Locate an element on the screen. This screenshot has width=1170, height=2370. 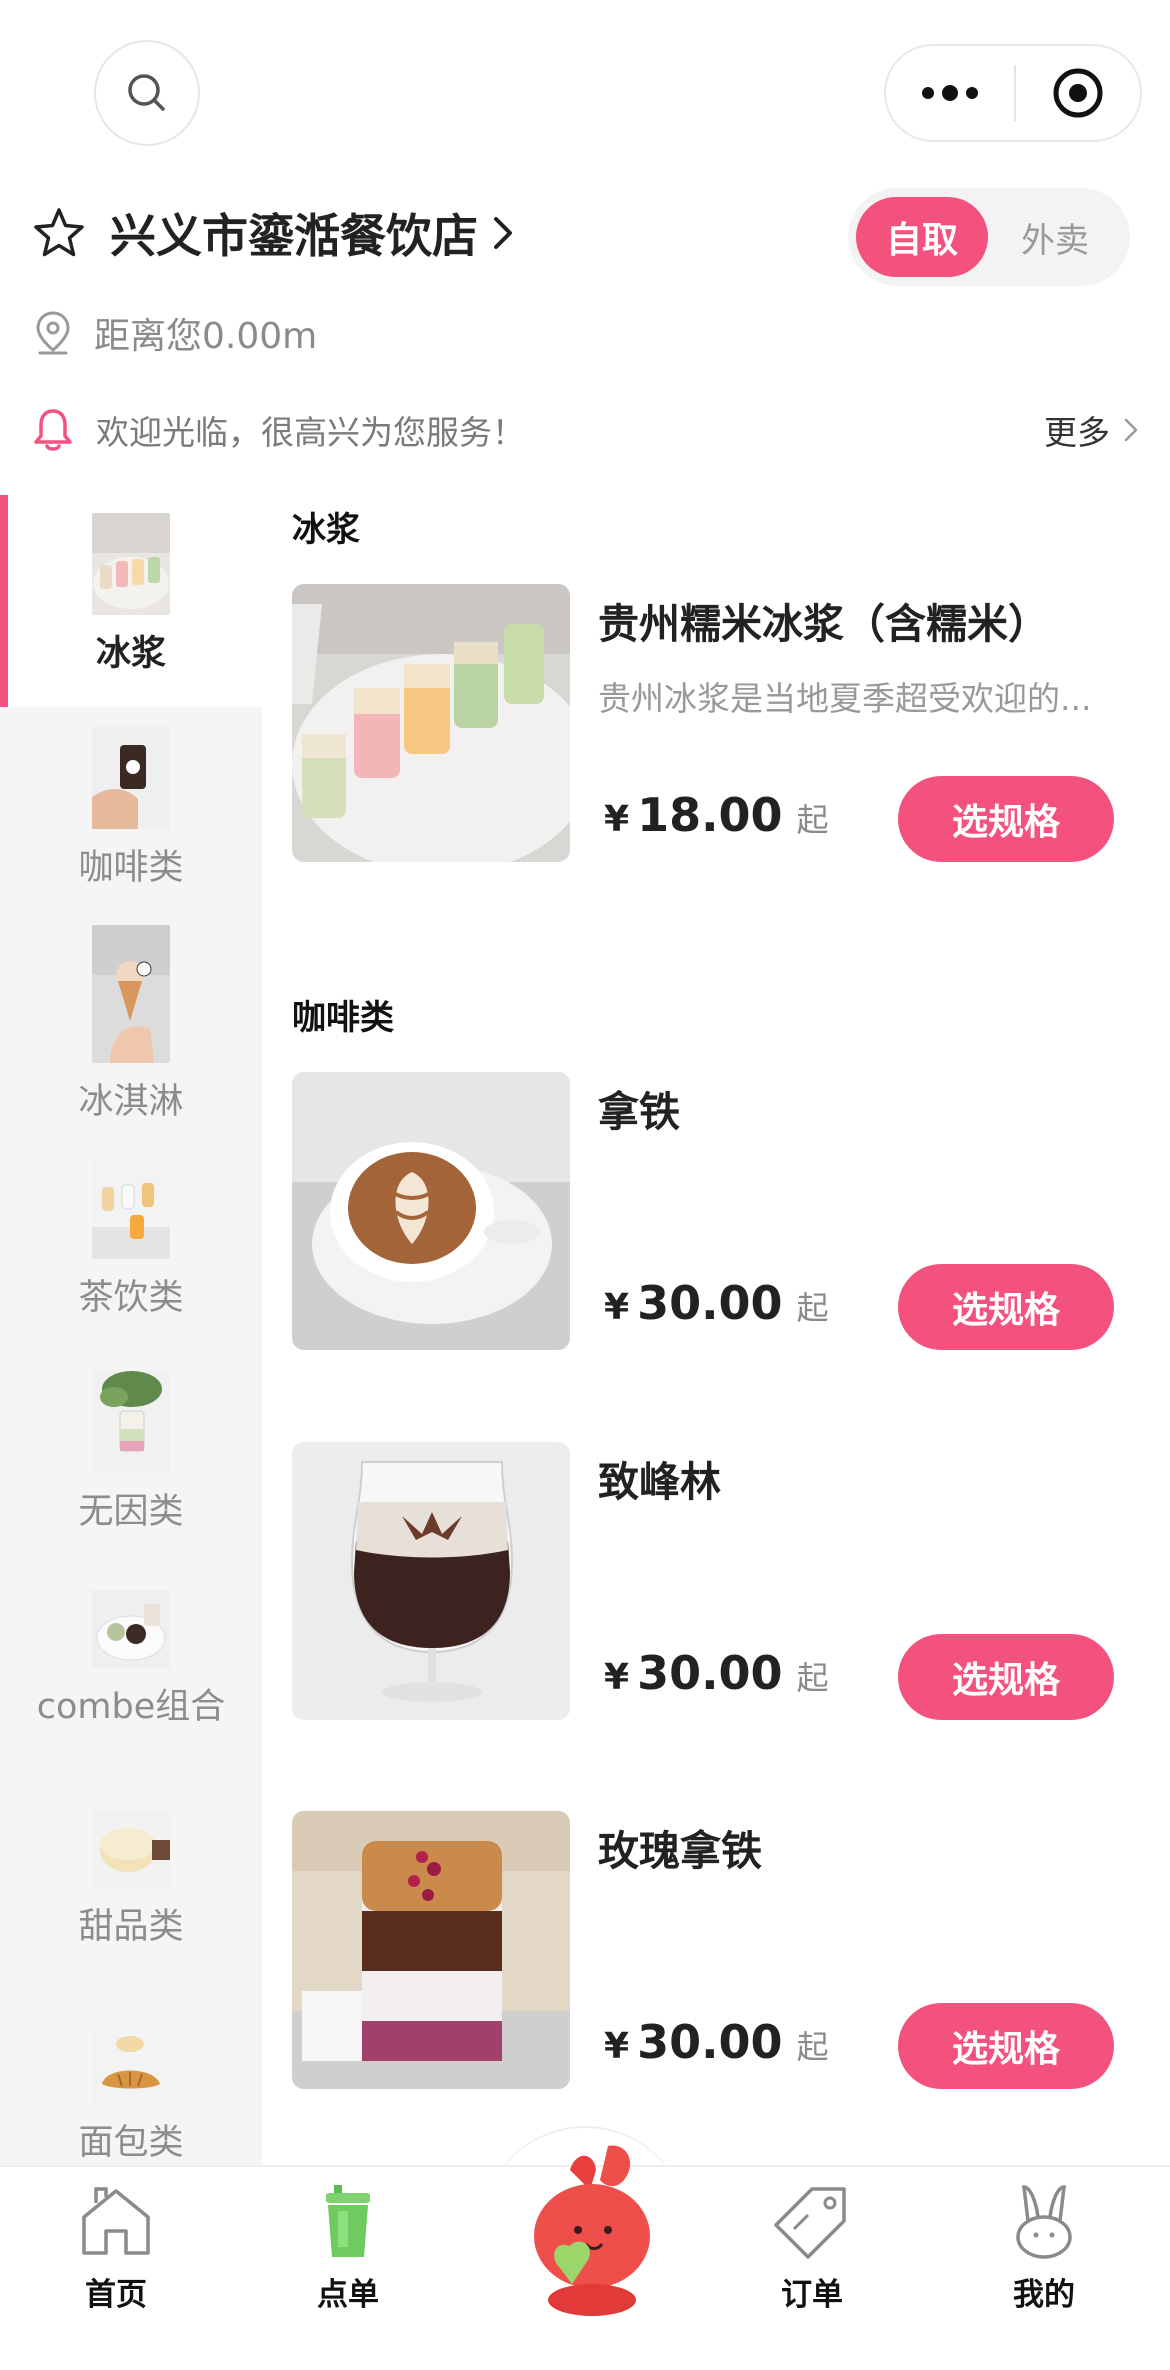
order-mode-toggle: 自取 外卖 is located at coordinates (989, 237).